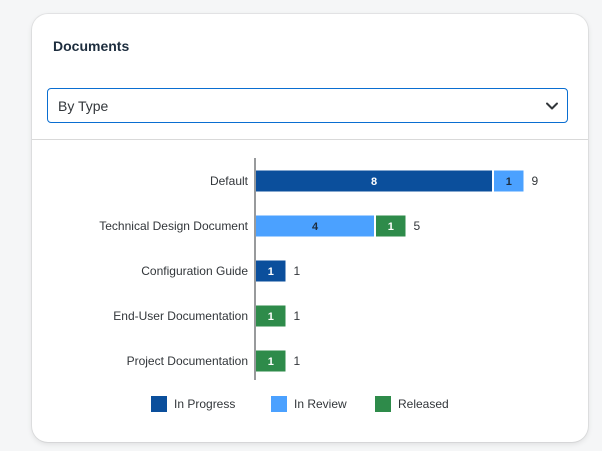  What do you see at coordinates (383, 404) in the screenshot?
I see `legend-swatch-released` at bounding box center [383, 404].